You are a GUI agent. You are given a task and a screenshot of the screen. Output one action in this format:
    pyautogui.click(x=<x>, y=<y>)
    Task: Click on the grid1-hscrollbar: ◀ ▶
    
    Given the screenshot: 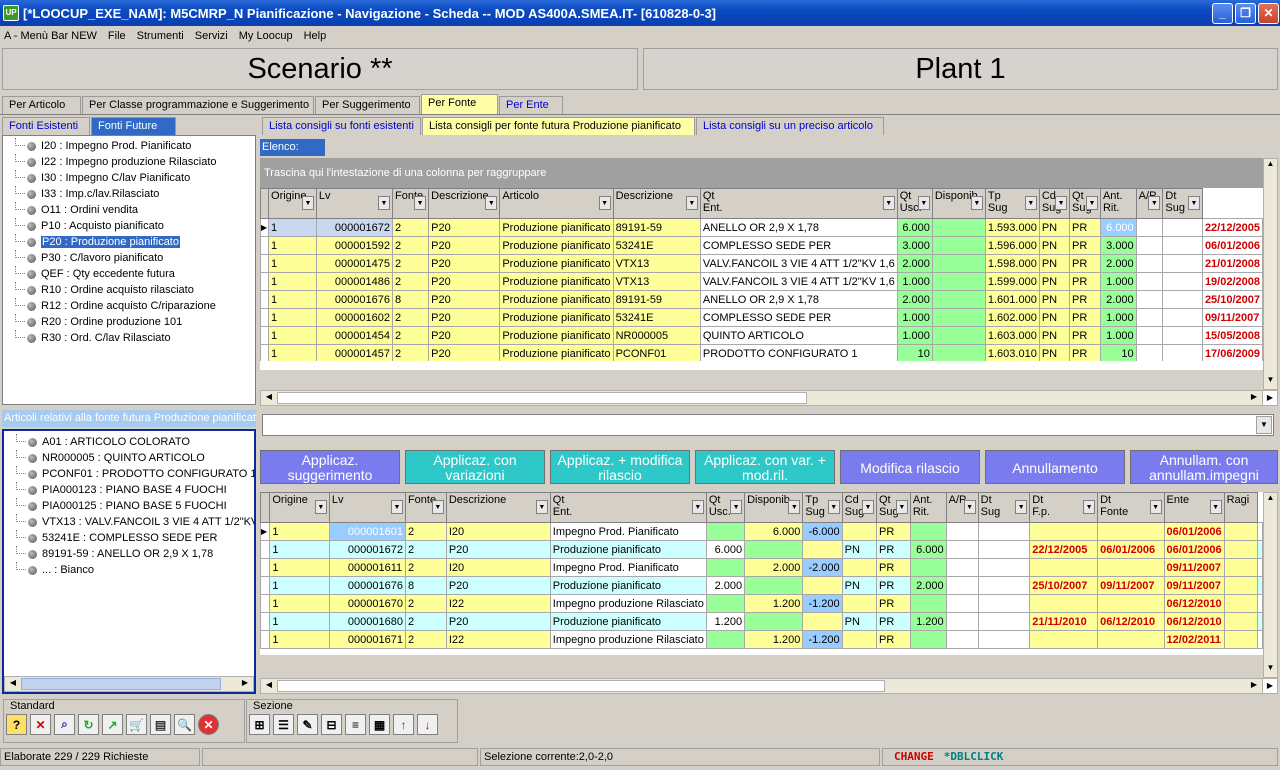 What is the action you would take?
    pyautogui.click(x=761, y=398)
    